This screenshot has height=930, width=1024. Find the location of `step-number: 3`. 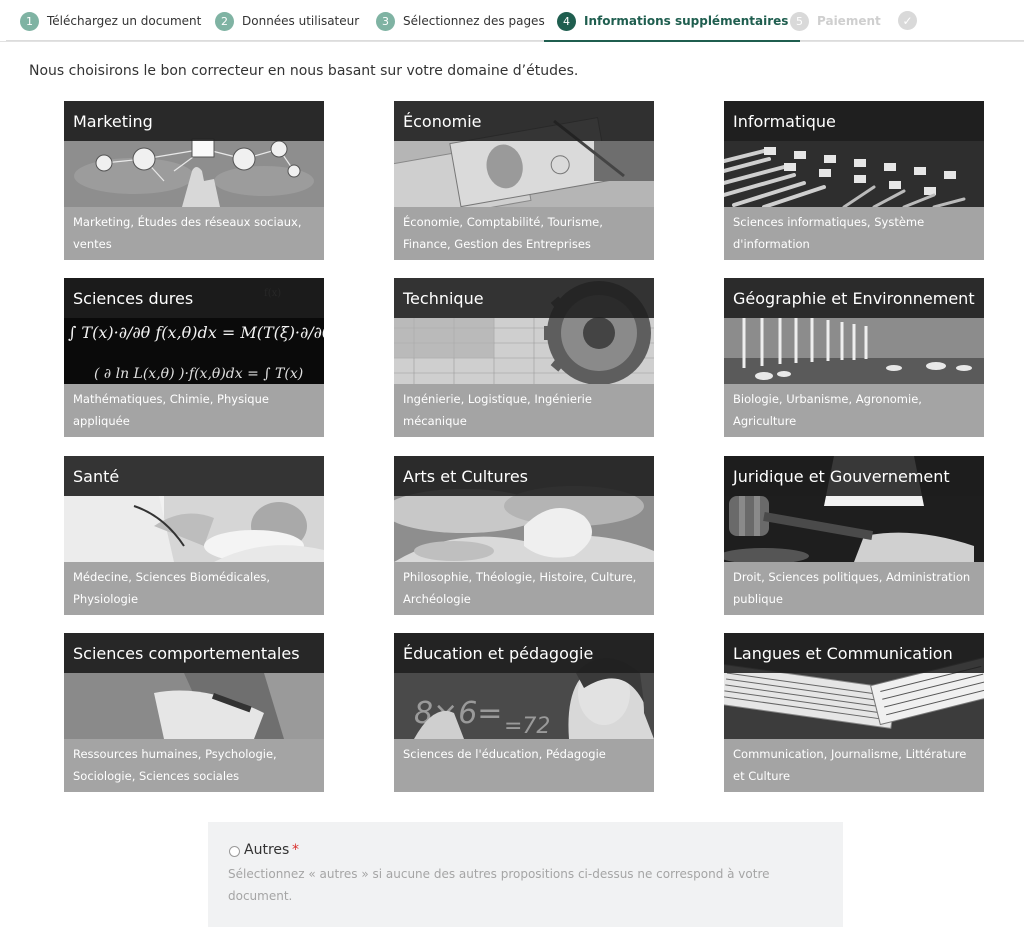

step-number: 3 is located at coordinates (385, 21).